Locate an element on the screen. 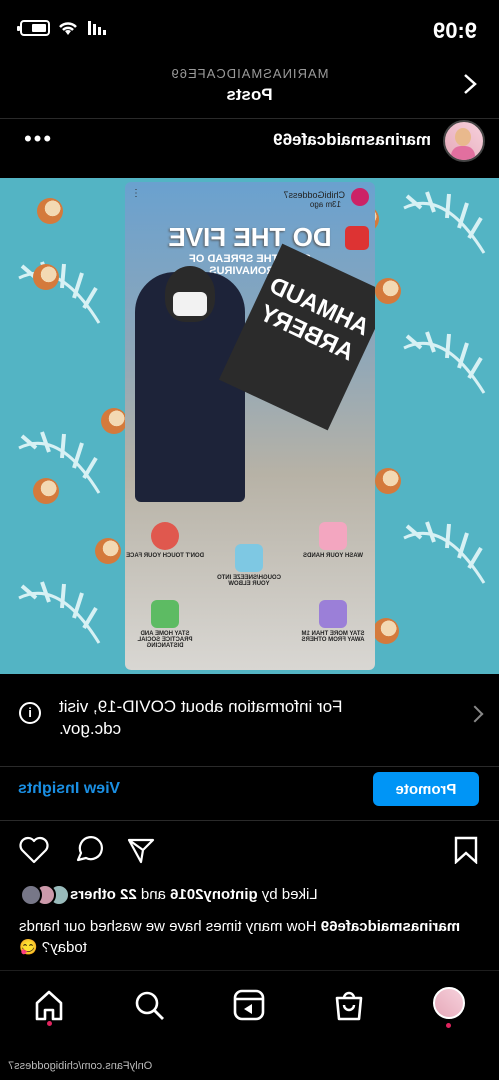 The height and width of the screenshot is (1080, 499). likes-text: Liked by gintony2016 and 22 others is located at coordinates (194, 894).